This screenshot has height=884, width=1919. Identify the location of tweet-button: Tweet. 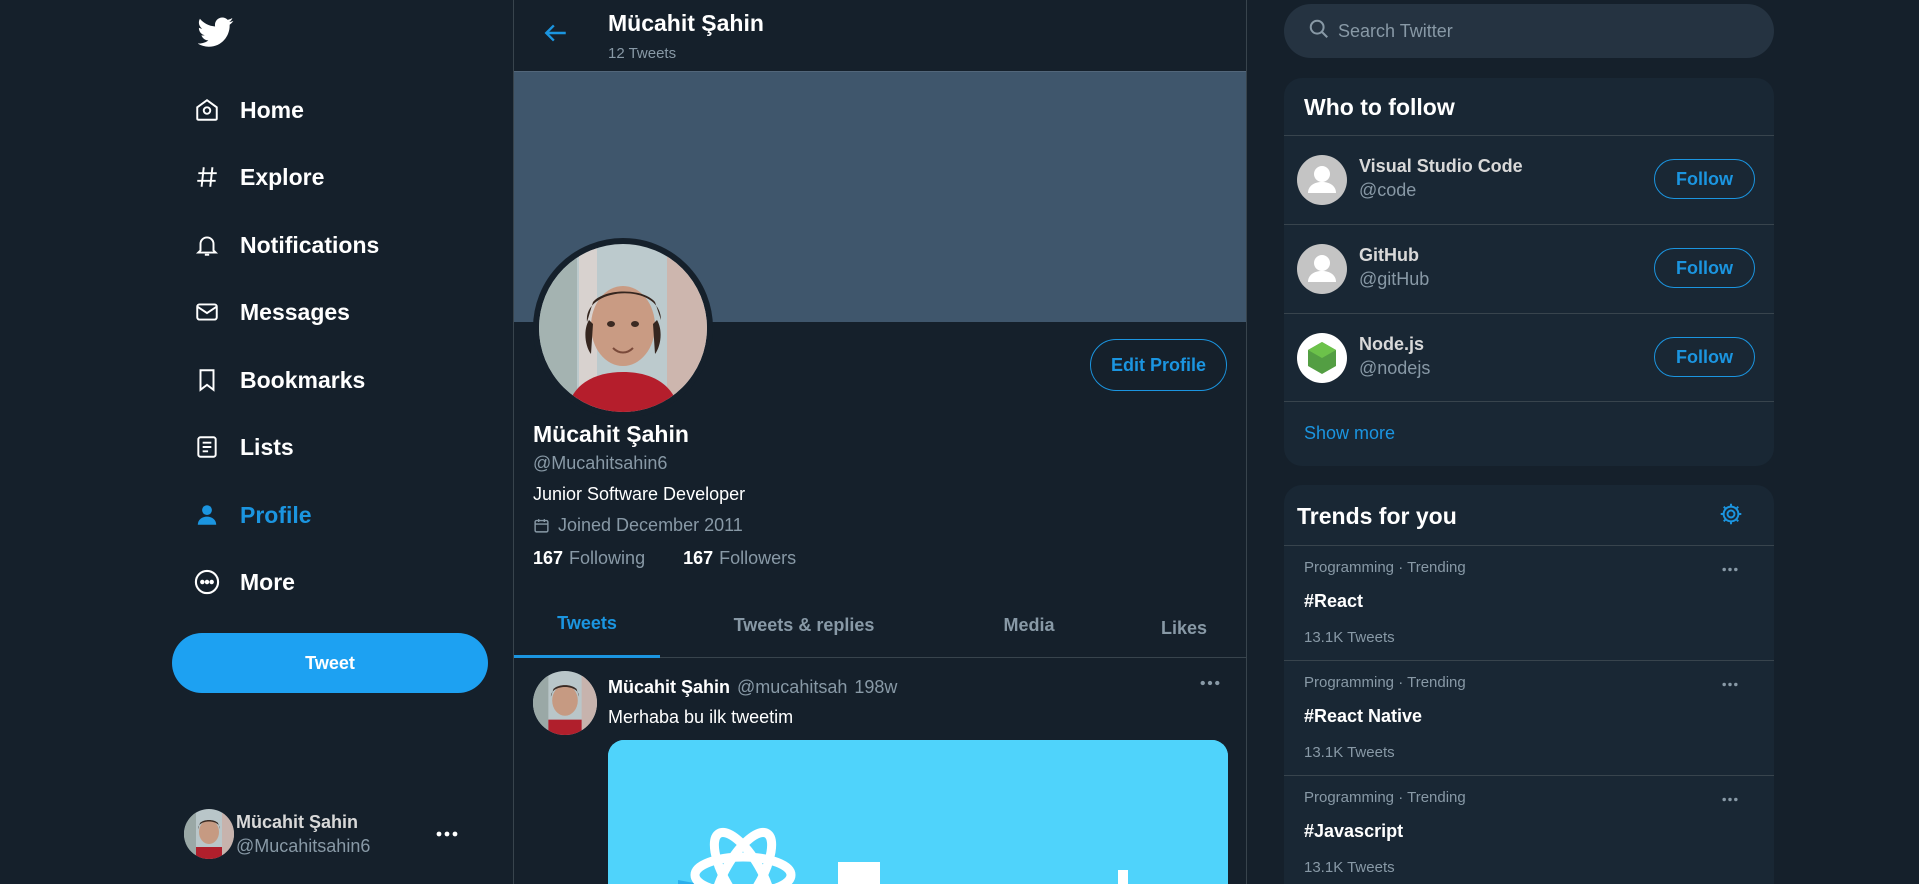
(330, 663).